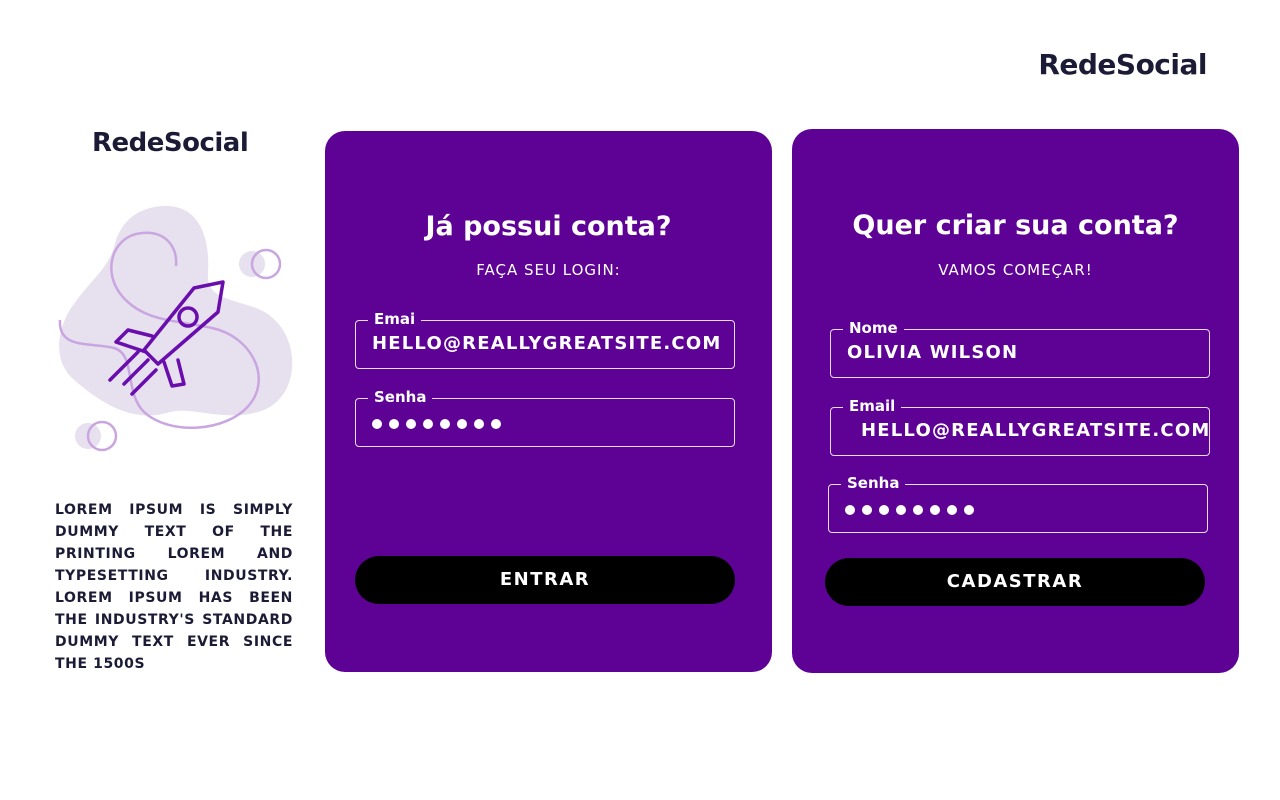  What do you see at coordinates (1015, 225) in the screenshot?
I see `signup-title: Quer criar sua conta?` at bounding box center [1015, 225].